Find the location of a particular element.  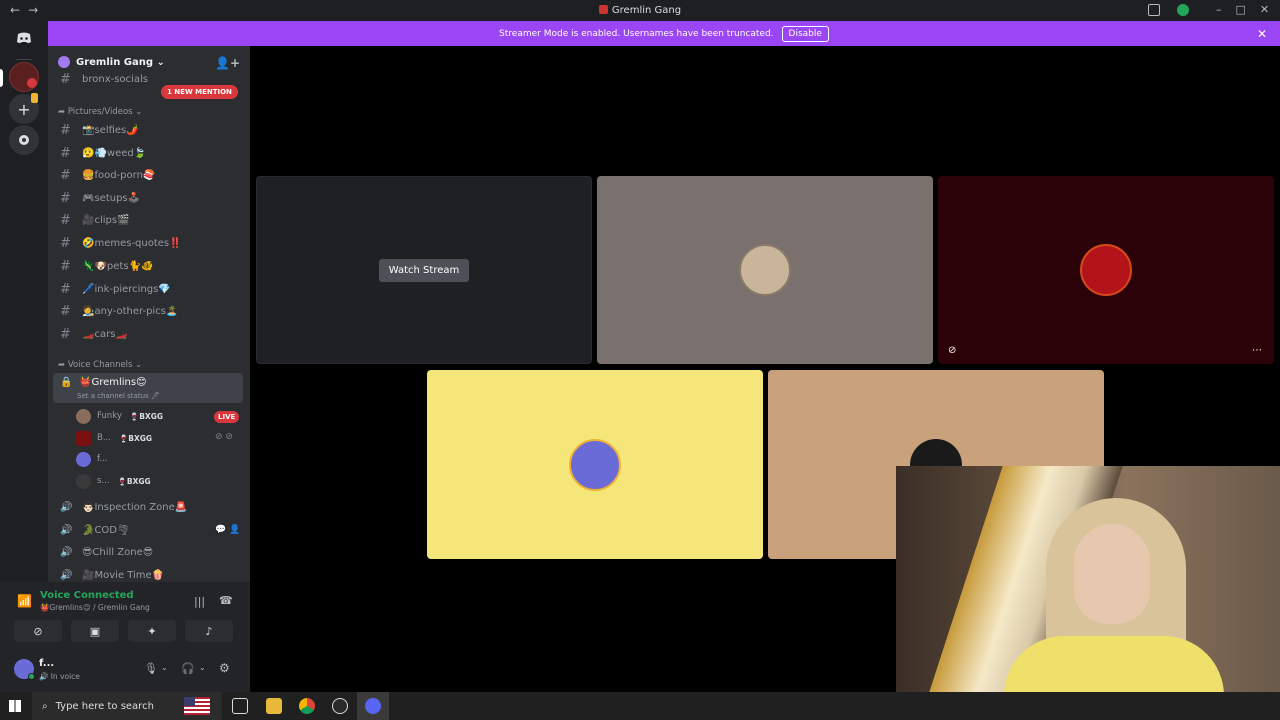

channel-name: bronx-socials is located at coordinates (115, 79).